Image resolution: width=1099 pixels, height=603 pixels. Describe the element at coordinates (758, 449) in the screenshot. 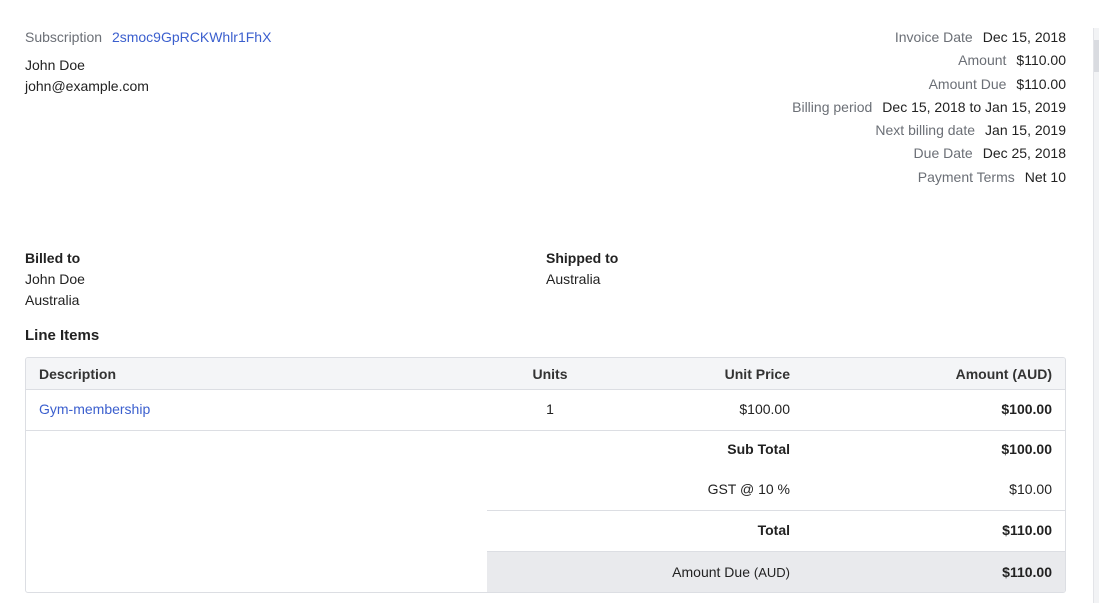

I see `subtotal-label: Sub Total` at that location.